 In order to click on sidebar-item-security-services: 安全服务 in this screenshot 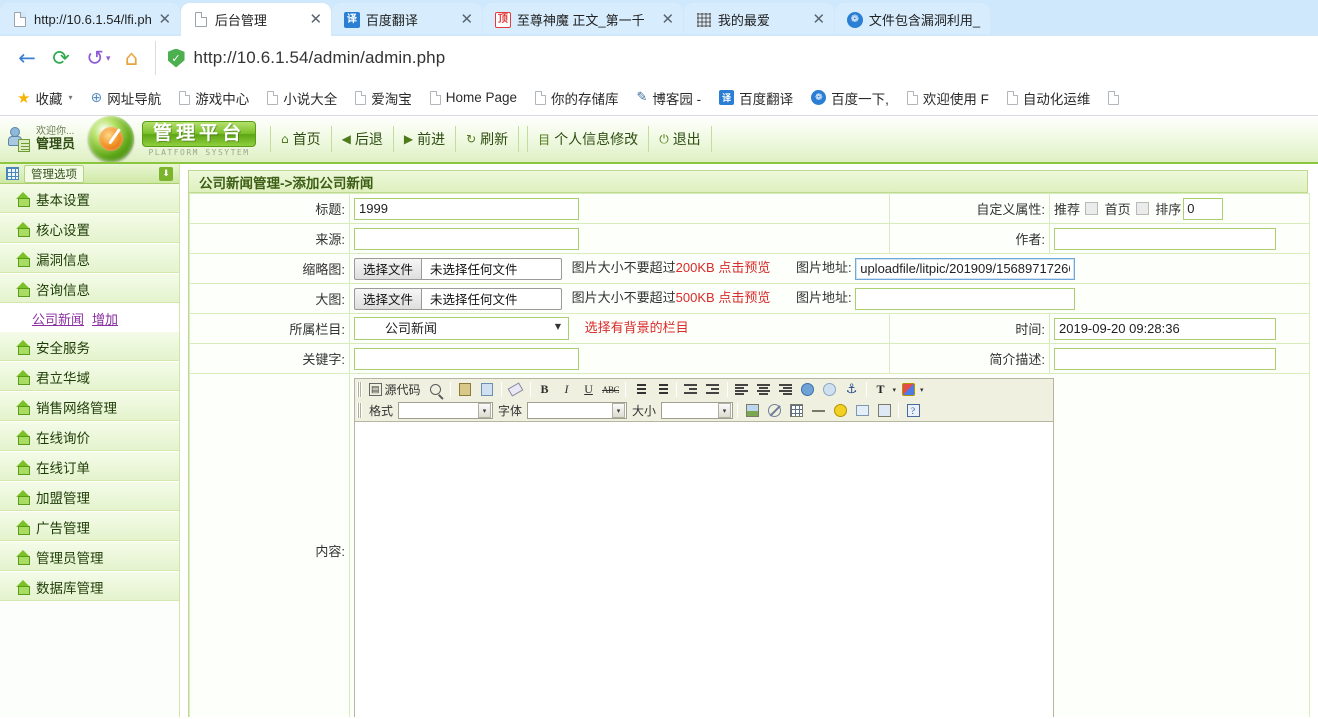, I will do `click(89, 347)`.